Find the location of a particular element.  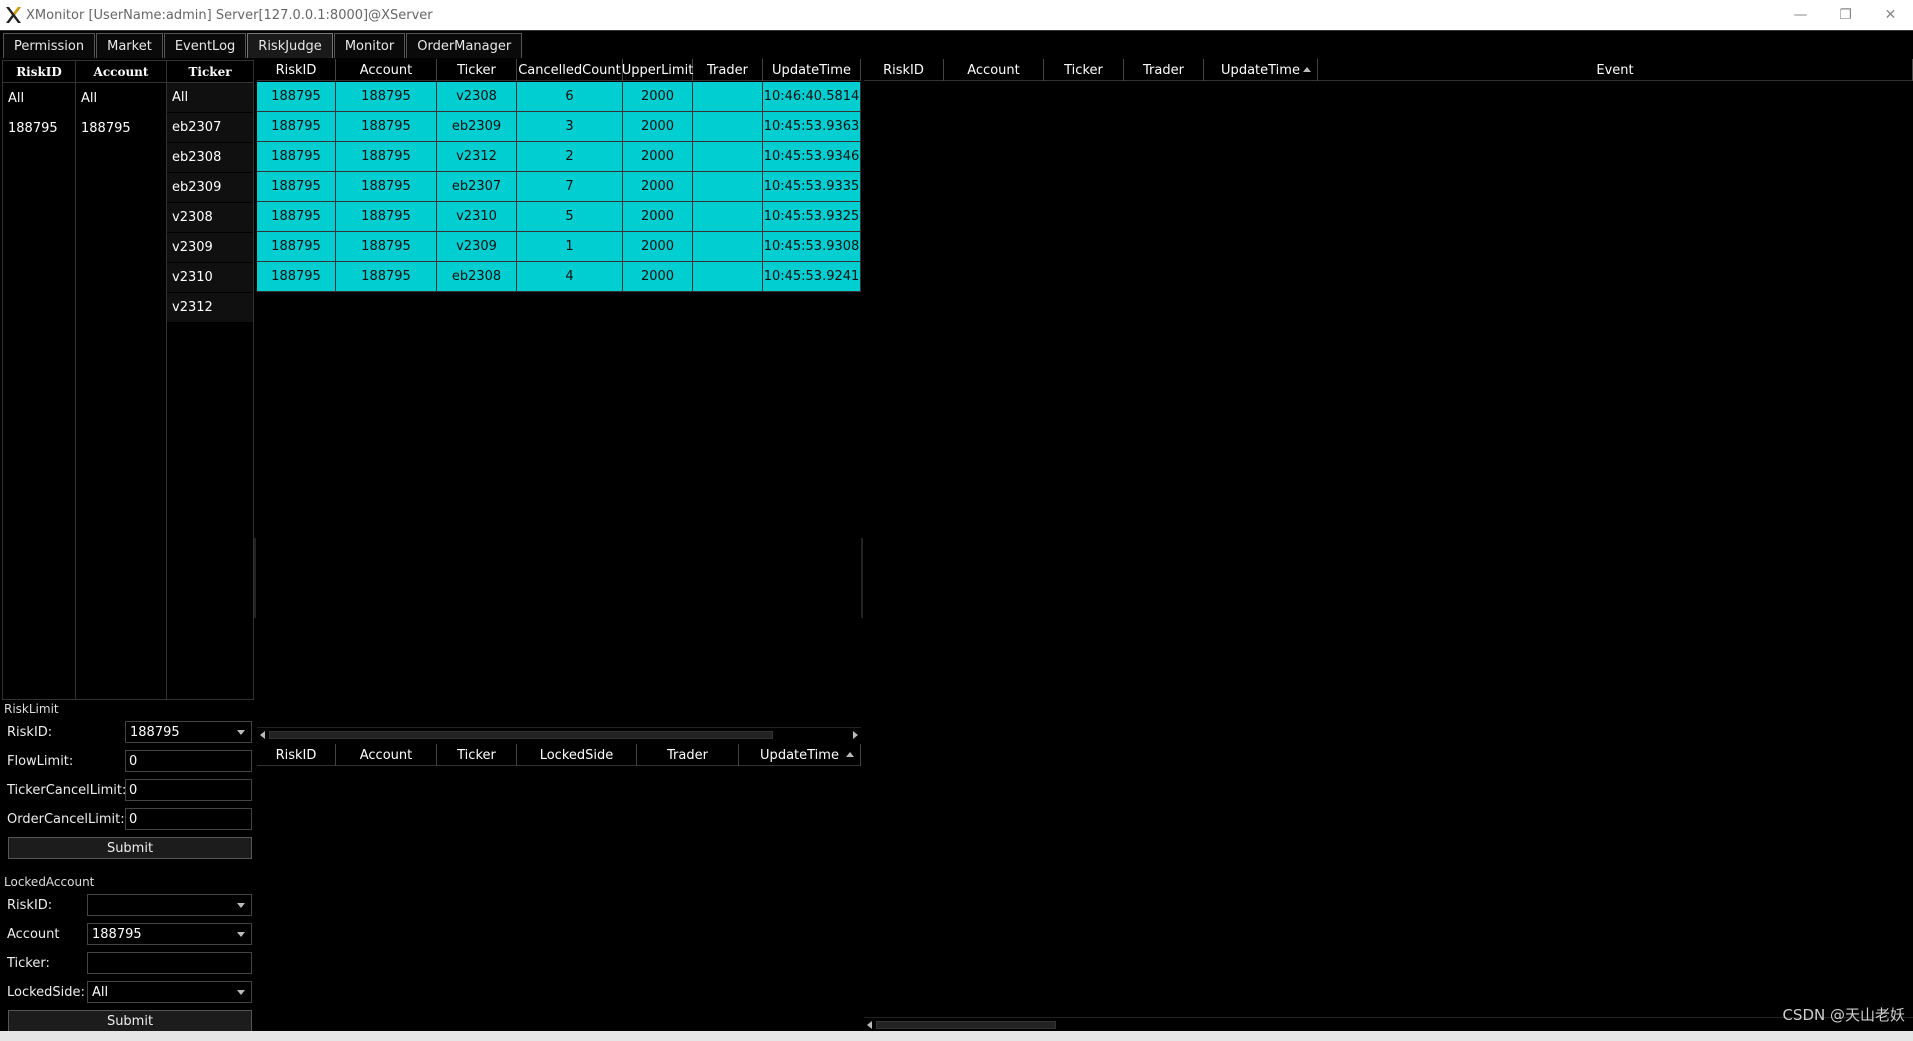

event-table-header: RiskID Account Ticker Trader UpdateTime Event is located at coordinates (1388, 70).